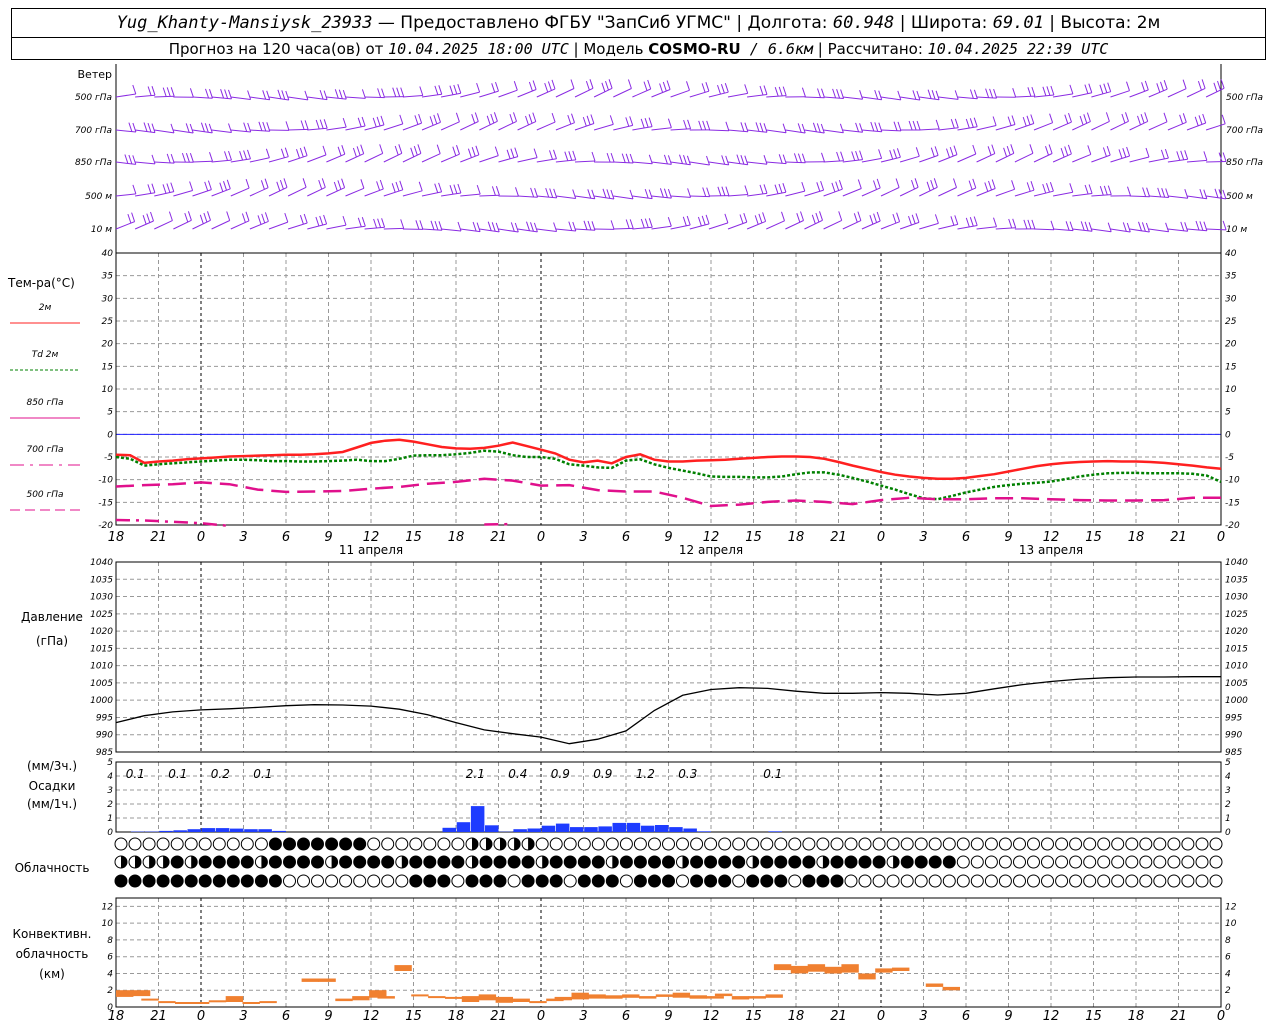 The image size is (1280, 1024). What do you see at coordinates (1231, 299) in the screenshot?
I see `y-tick-label-right: 30` at bounding box center [1231, 299].